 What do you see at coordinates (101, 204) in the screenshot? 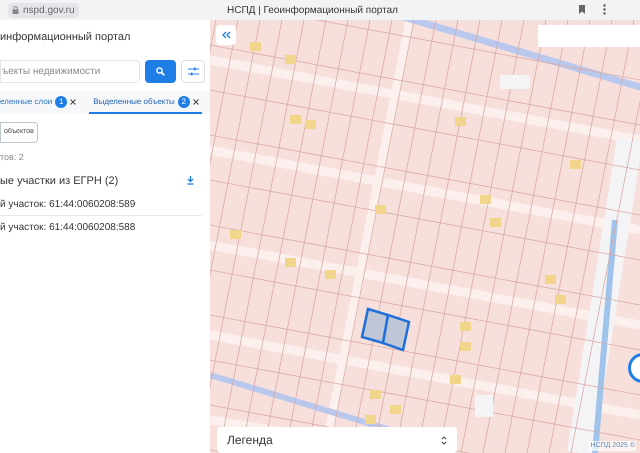
I see `parcel-item: й участок: 61:44:0060208:589` at bounding box center [101, 204].